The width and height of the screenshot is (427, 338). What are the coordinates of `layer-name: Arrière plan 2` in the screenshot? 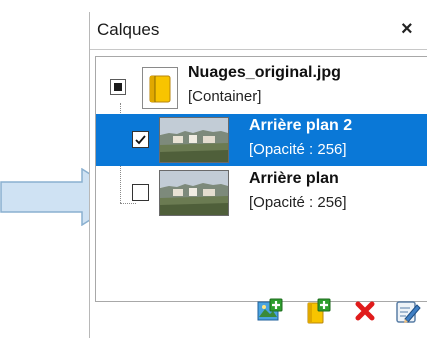 It's located at (301, 125).